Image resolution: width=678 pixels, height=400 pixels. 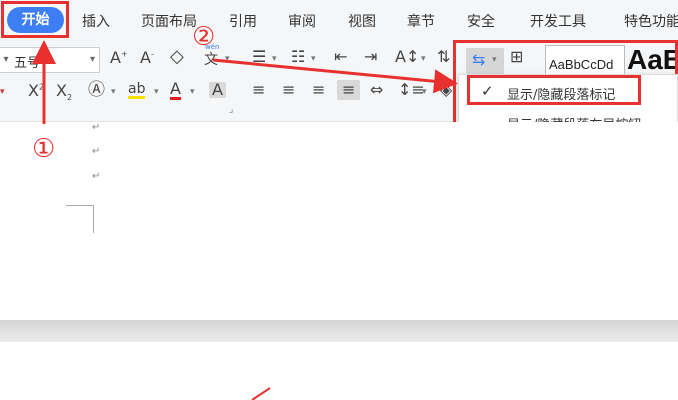 What do you see at coordinates (44, 149) in the screenshot?
I see `annotation-step-1: ①` at bounding box center [44, 149].